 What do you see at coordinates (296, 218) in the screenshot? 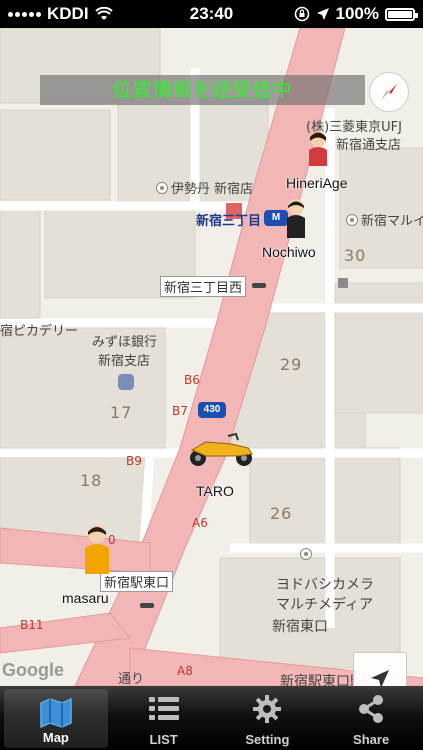
I see `user-avatar-nochiwo` at bounding box center [296, 218].